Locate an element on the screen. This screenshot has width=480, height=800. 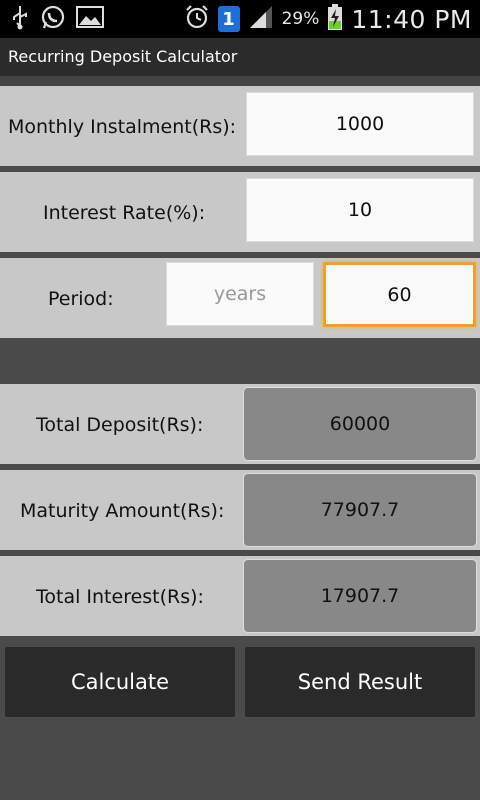
total-deposit-label: Total Deposit(Rs): is located at coordinates (120, 425).